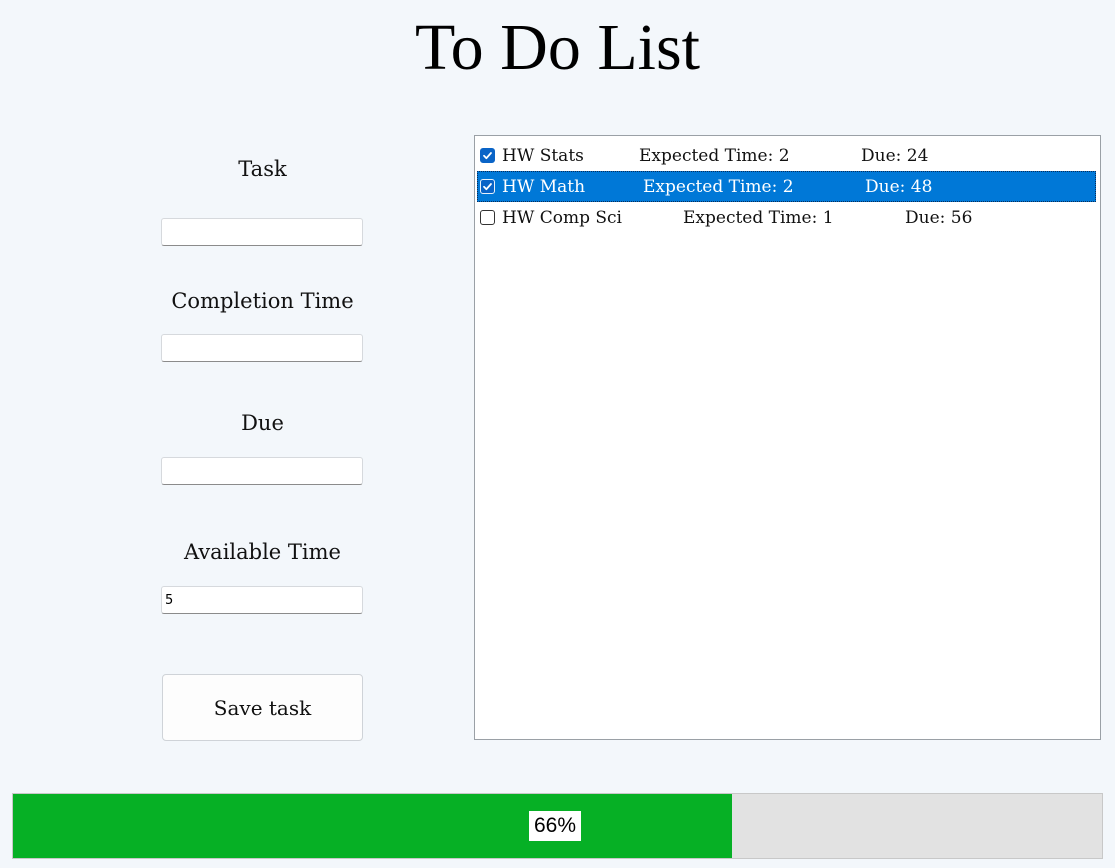 The image size is (1115, 868). Describe the element at coordinates (939, 217) in the screenshot. I see `task-due: Due: 56` at that location.